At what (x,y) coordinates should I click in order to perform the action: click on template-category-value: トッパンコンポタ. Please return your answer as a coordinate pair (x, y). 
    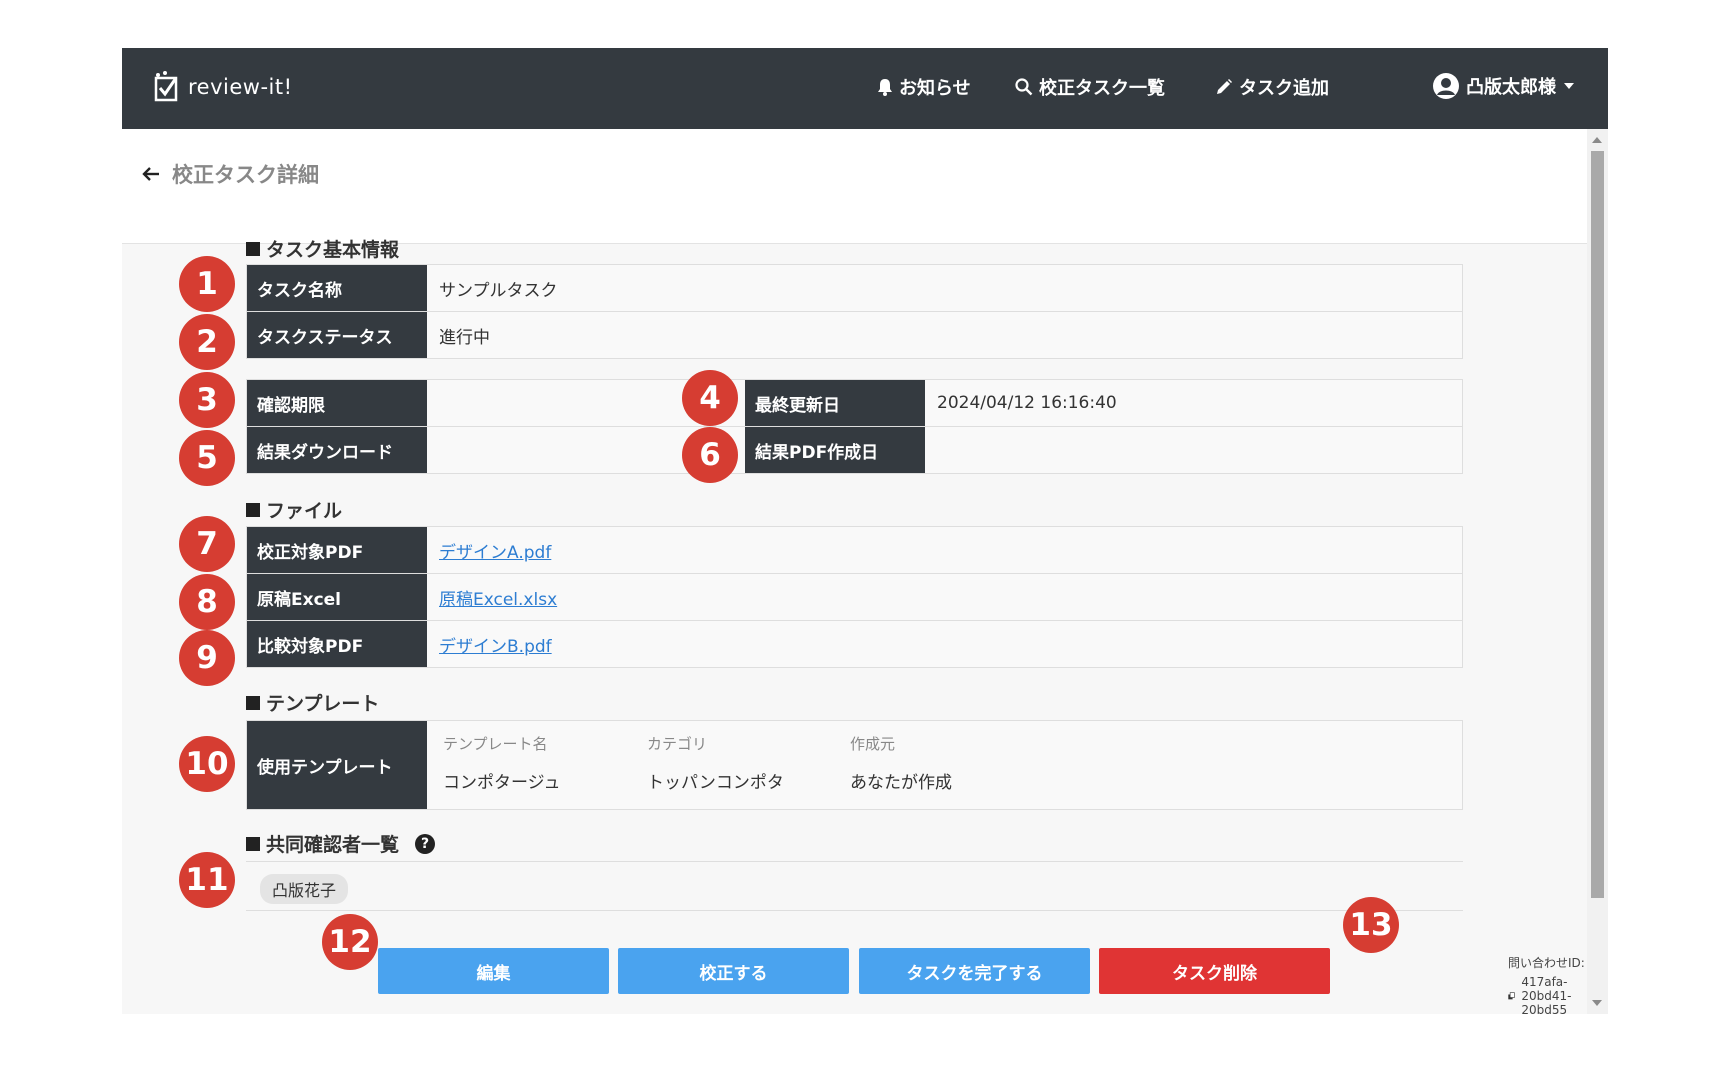
    Looking at the image, I should click on (715, 783).